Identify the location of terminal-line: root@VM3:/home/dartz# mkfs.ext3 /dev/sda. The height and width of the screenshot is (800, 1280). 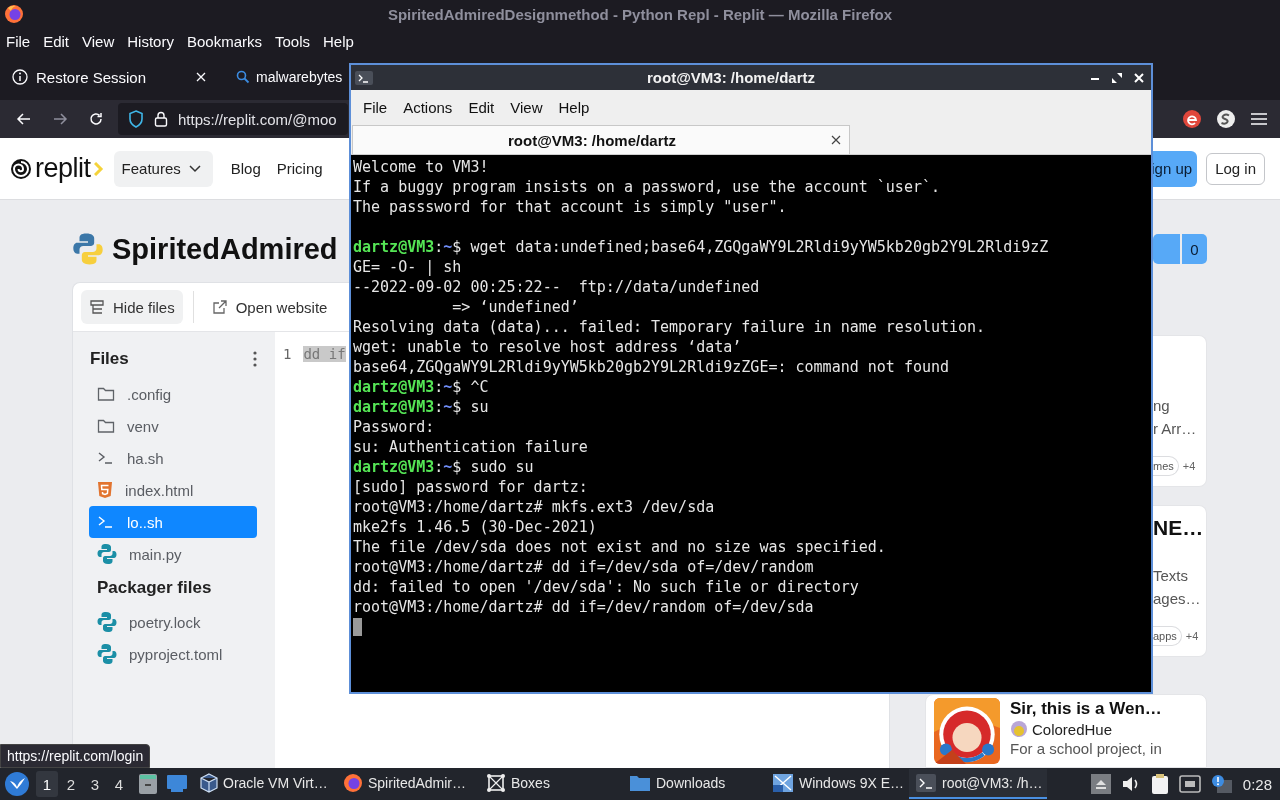
(534, 507).